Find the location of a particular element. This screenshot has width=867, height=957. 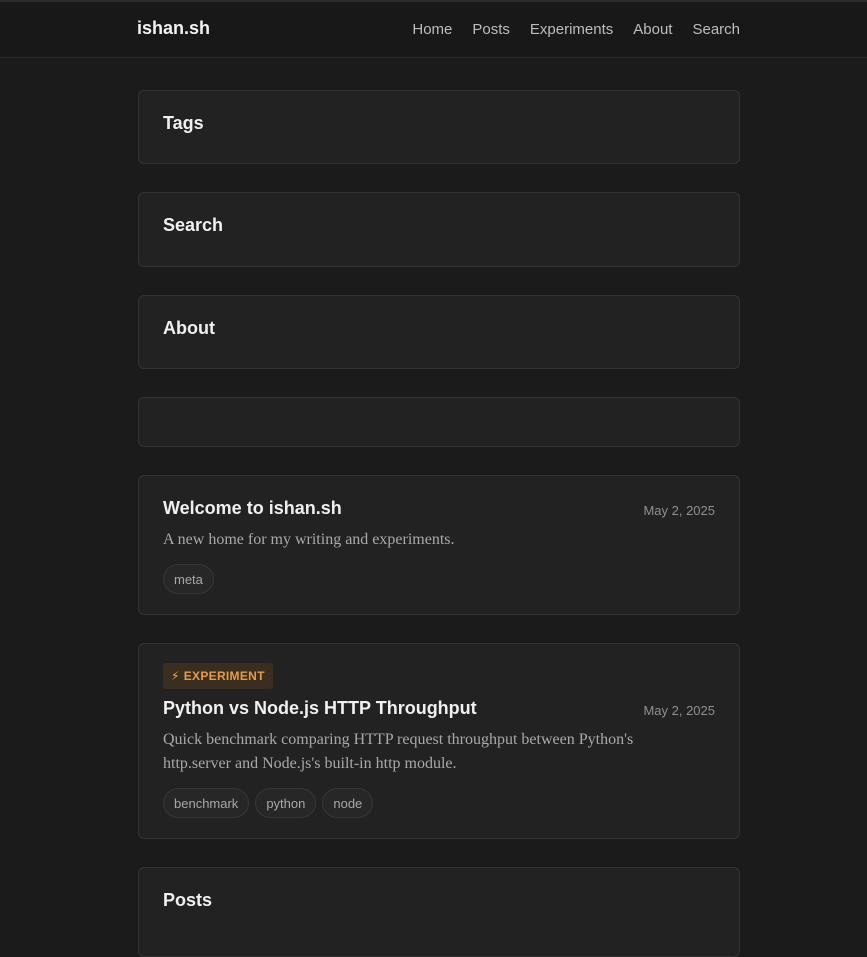

post-title: Python vs Node.js HTTP Throughput is located at coordinates (320, 708).